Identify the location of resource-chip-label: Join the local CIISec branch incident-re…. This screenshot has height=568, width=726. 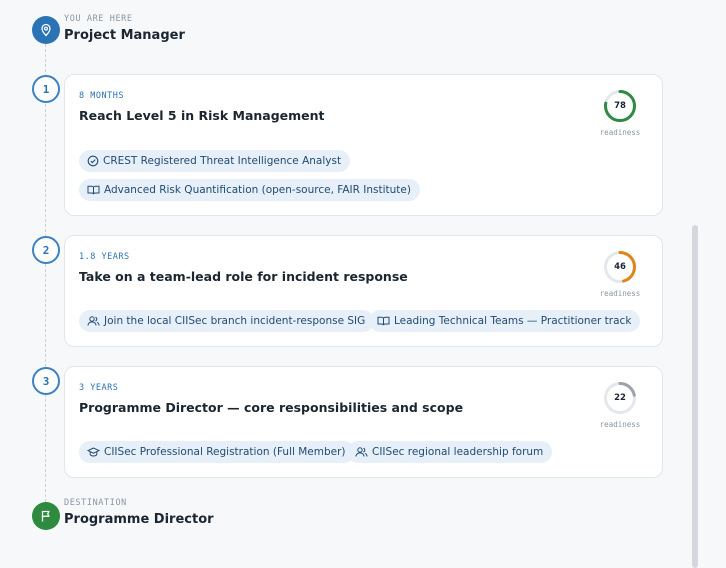
(235, 321).